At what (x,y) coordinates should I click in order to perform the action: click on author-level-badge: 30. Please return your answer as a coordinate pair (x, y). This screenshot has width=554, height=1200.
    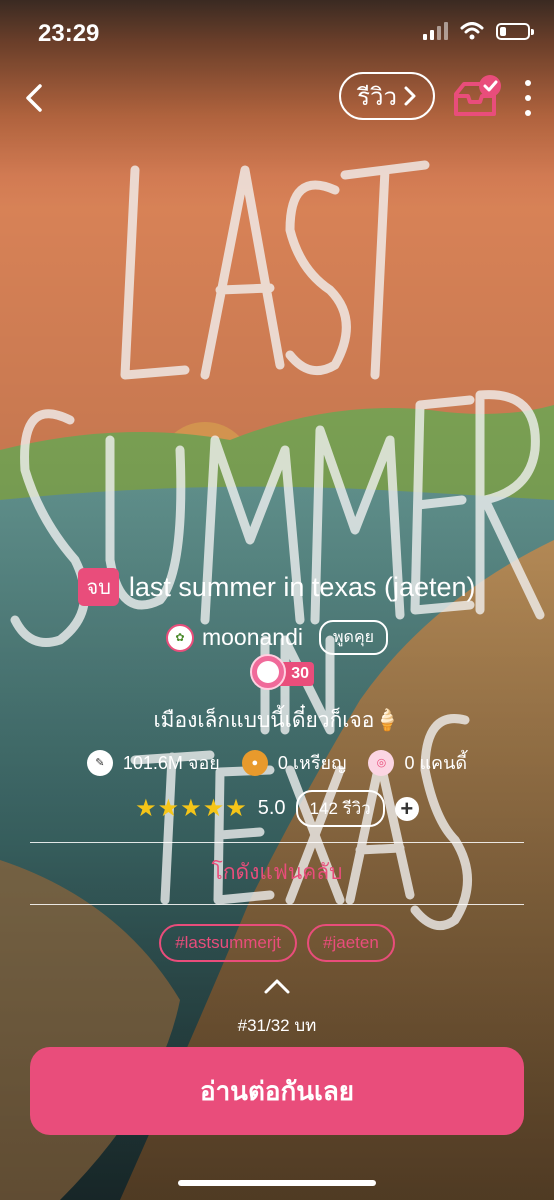
    Looking at the image, I should click on (283, 673).